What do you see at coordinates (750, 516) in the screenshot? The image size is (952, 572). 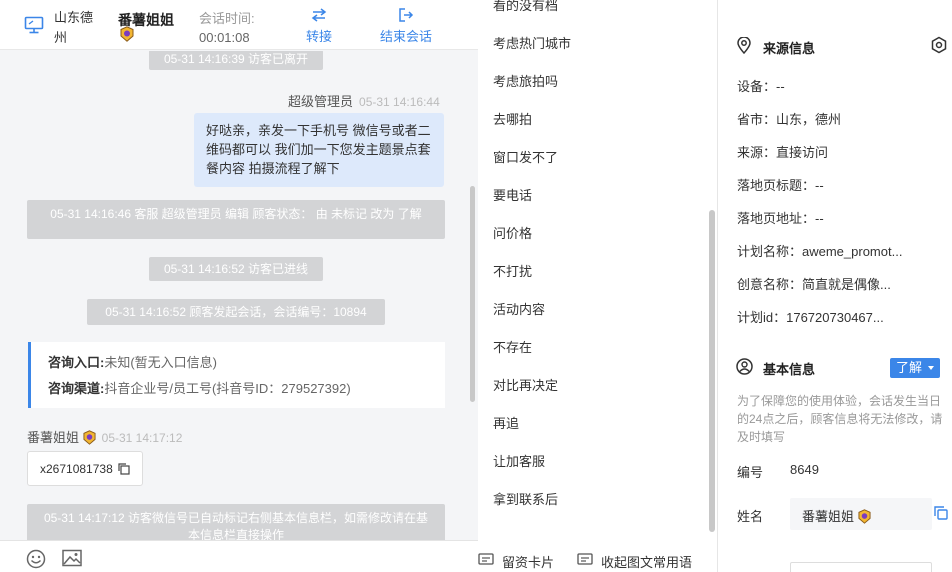 I see `name-label: 姓名` at bounding box center [750, 516].